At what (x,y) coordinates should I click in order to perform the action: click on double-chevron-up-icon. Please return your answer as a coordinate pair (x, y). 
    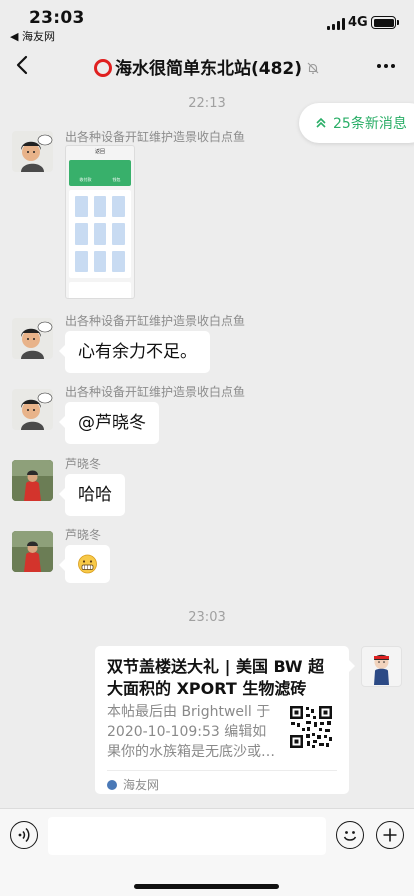
    Looking at the image, I should click on (321, 122).